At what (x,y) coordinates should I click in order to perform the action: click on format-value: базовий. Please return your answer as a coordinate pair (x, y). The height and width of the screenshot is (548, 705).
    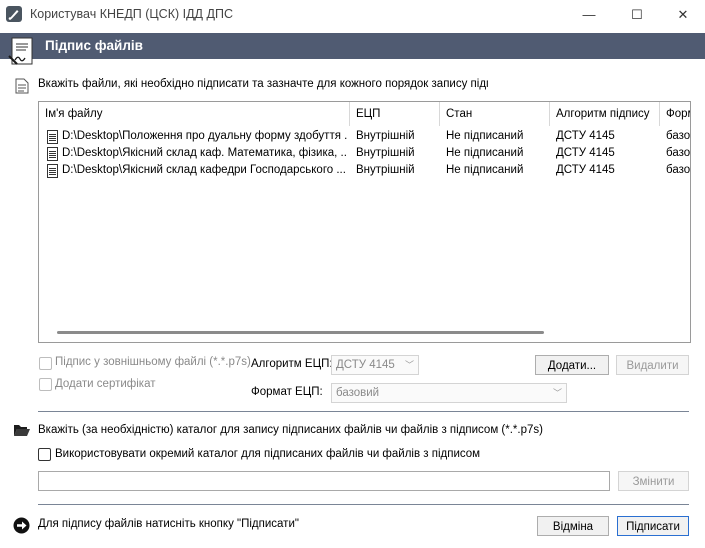
    Looking at the image, I should click on (358, 393).